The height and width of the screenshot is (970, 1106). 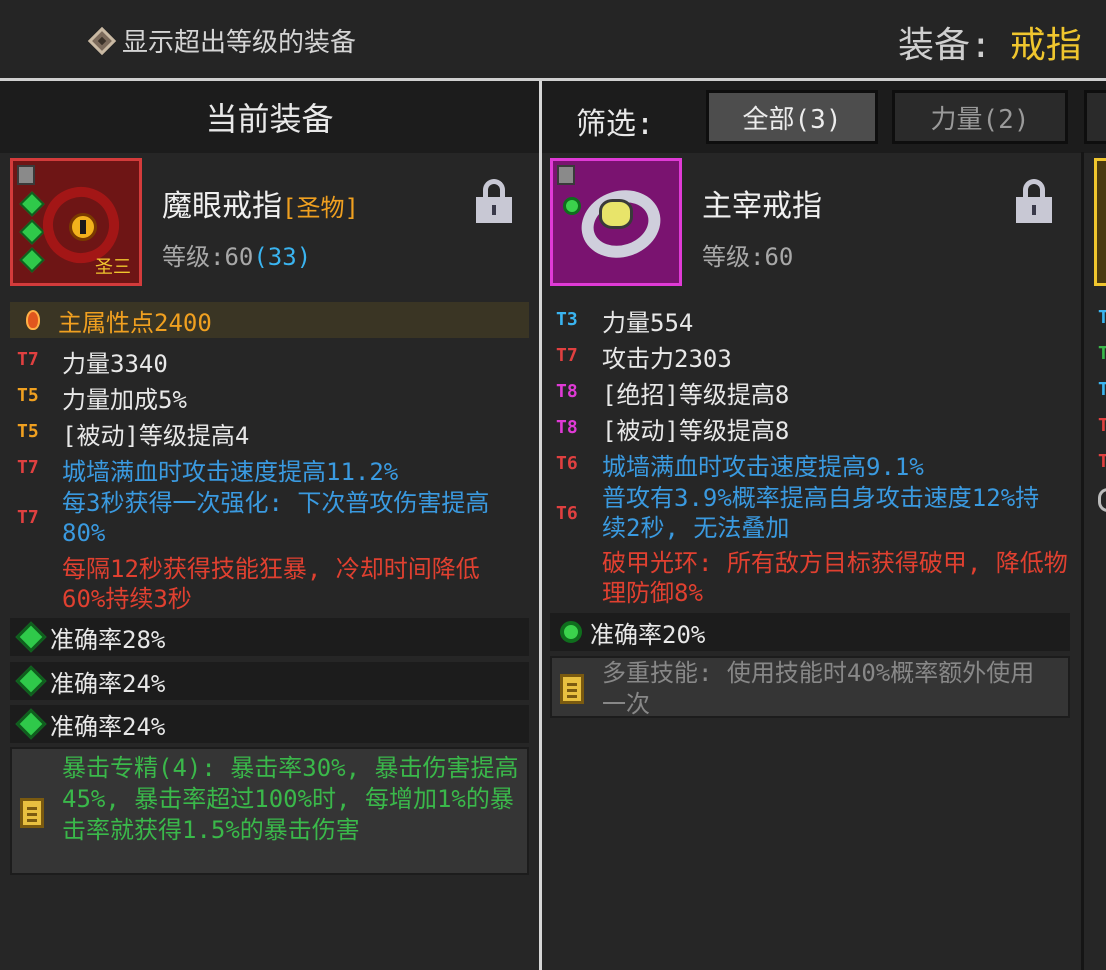 I want to click on filter-tab-all: 全部(3), so click(x=792, y=117).